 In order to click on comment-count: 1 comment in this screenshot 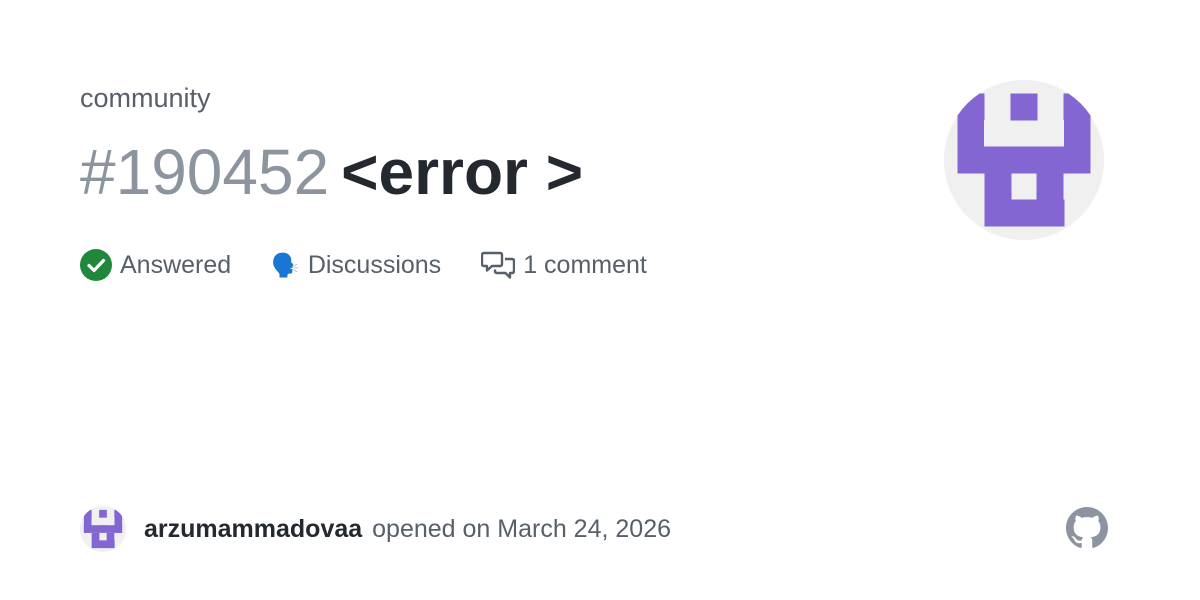, I will do `click(564, 265)`.